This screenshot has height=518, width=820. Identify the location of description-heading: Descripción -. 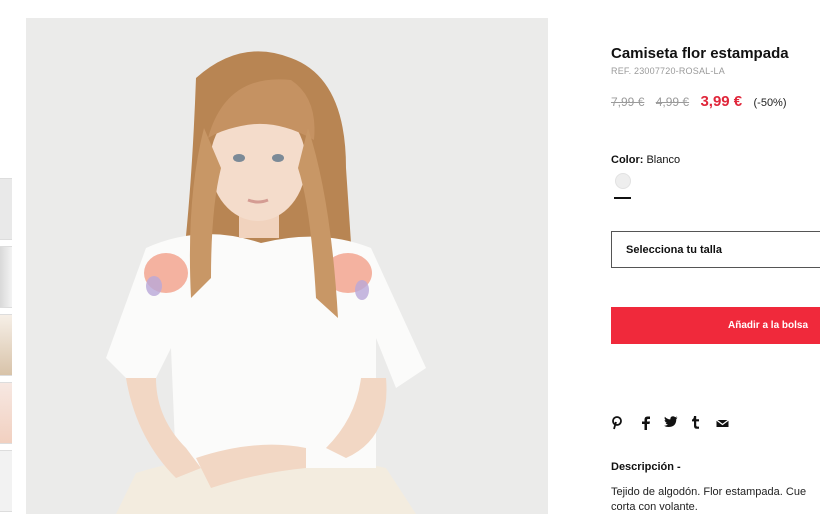
(646, 467).